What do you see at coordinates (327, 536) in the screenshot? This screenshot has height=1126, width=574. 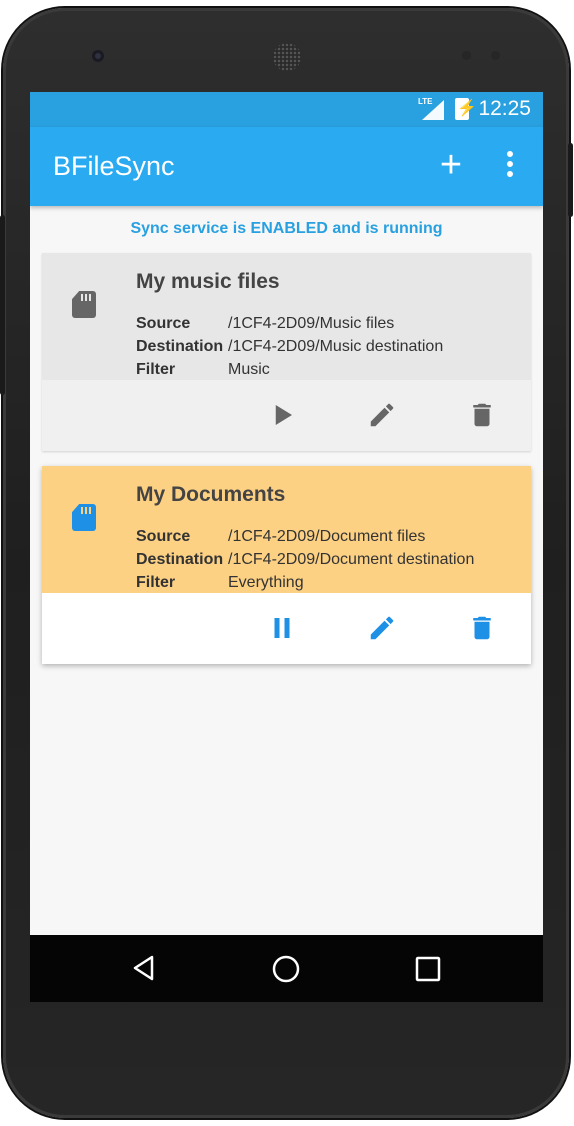 I see `source-value: /1CF4-2D09/Document files` at bounding box center [327, 536].